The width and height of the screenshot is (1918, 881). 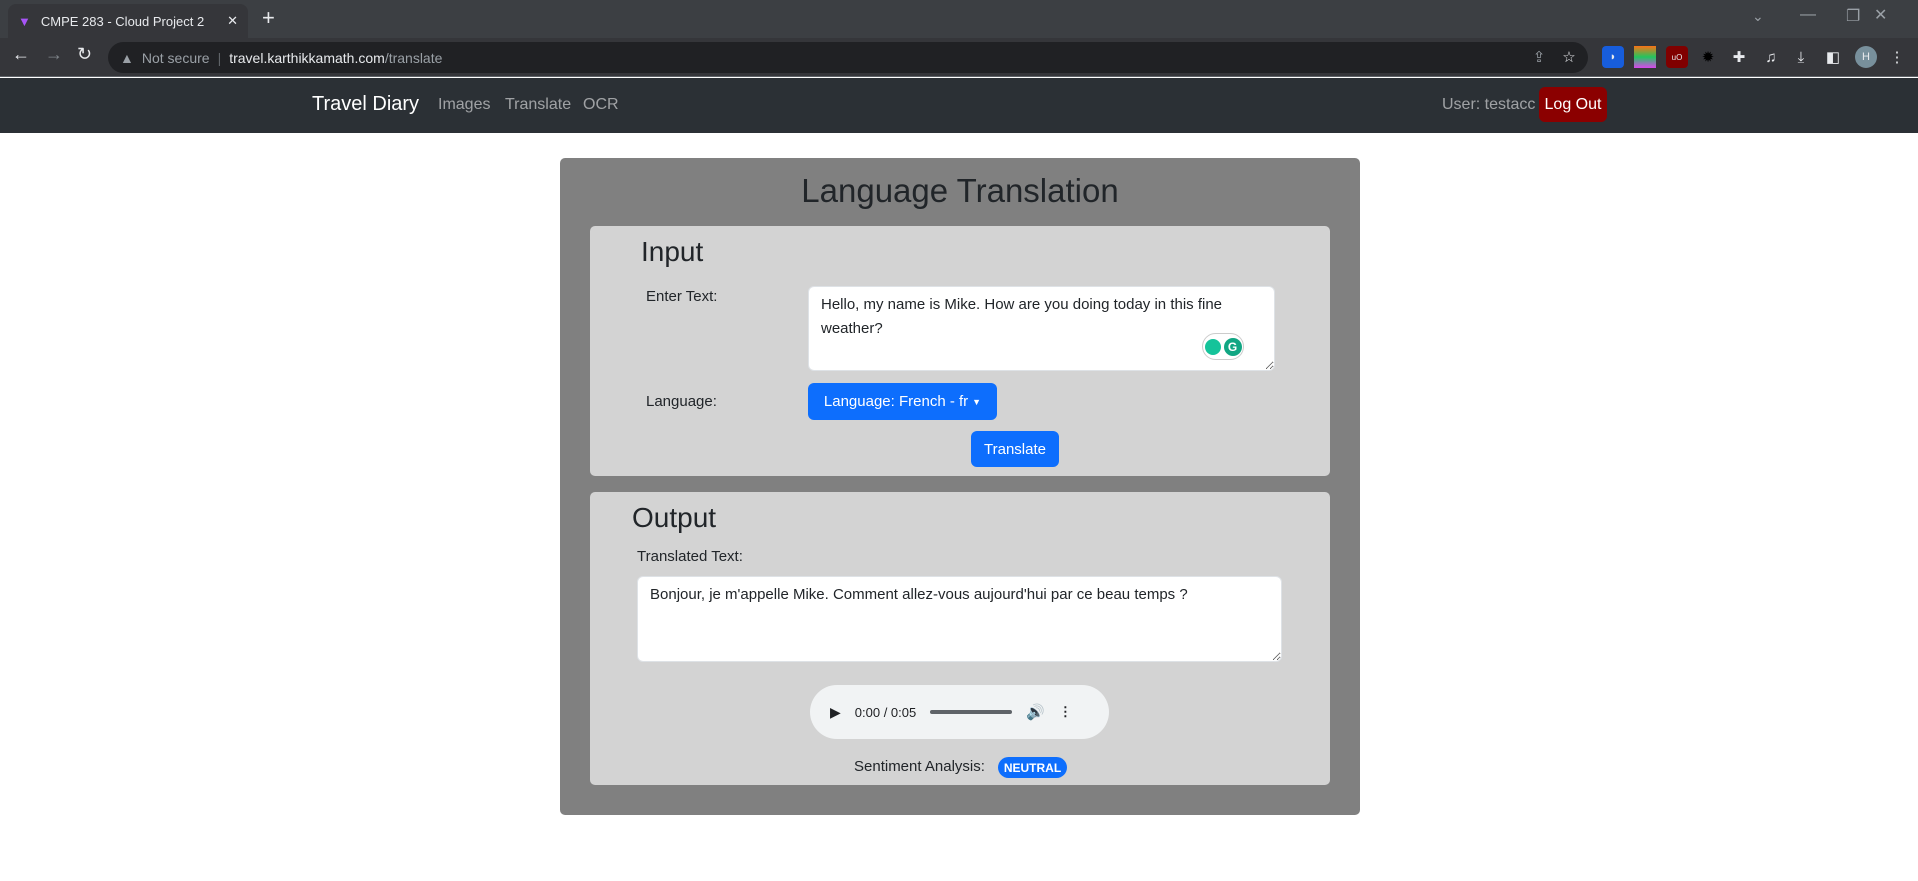 I want to click on extensions-puzzle-icon: ✚, so click(x=1739, y=57).